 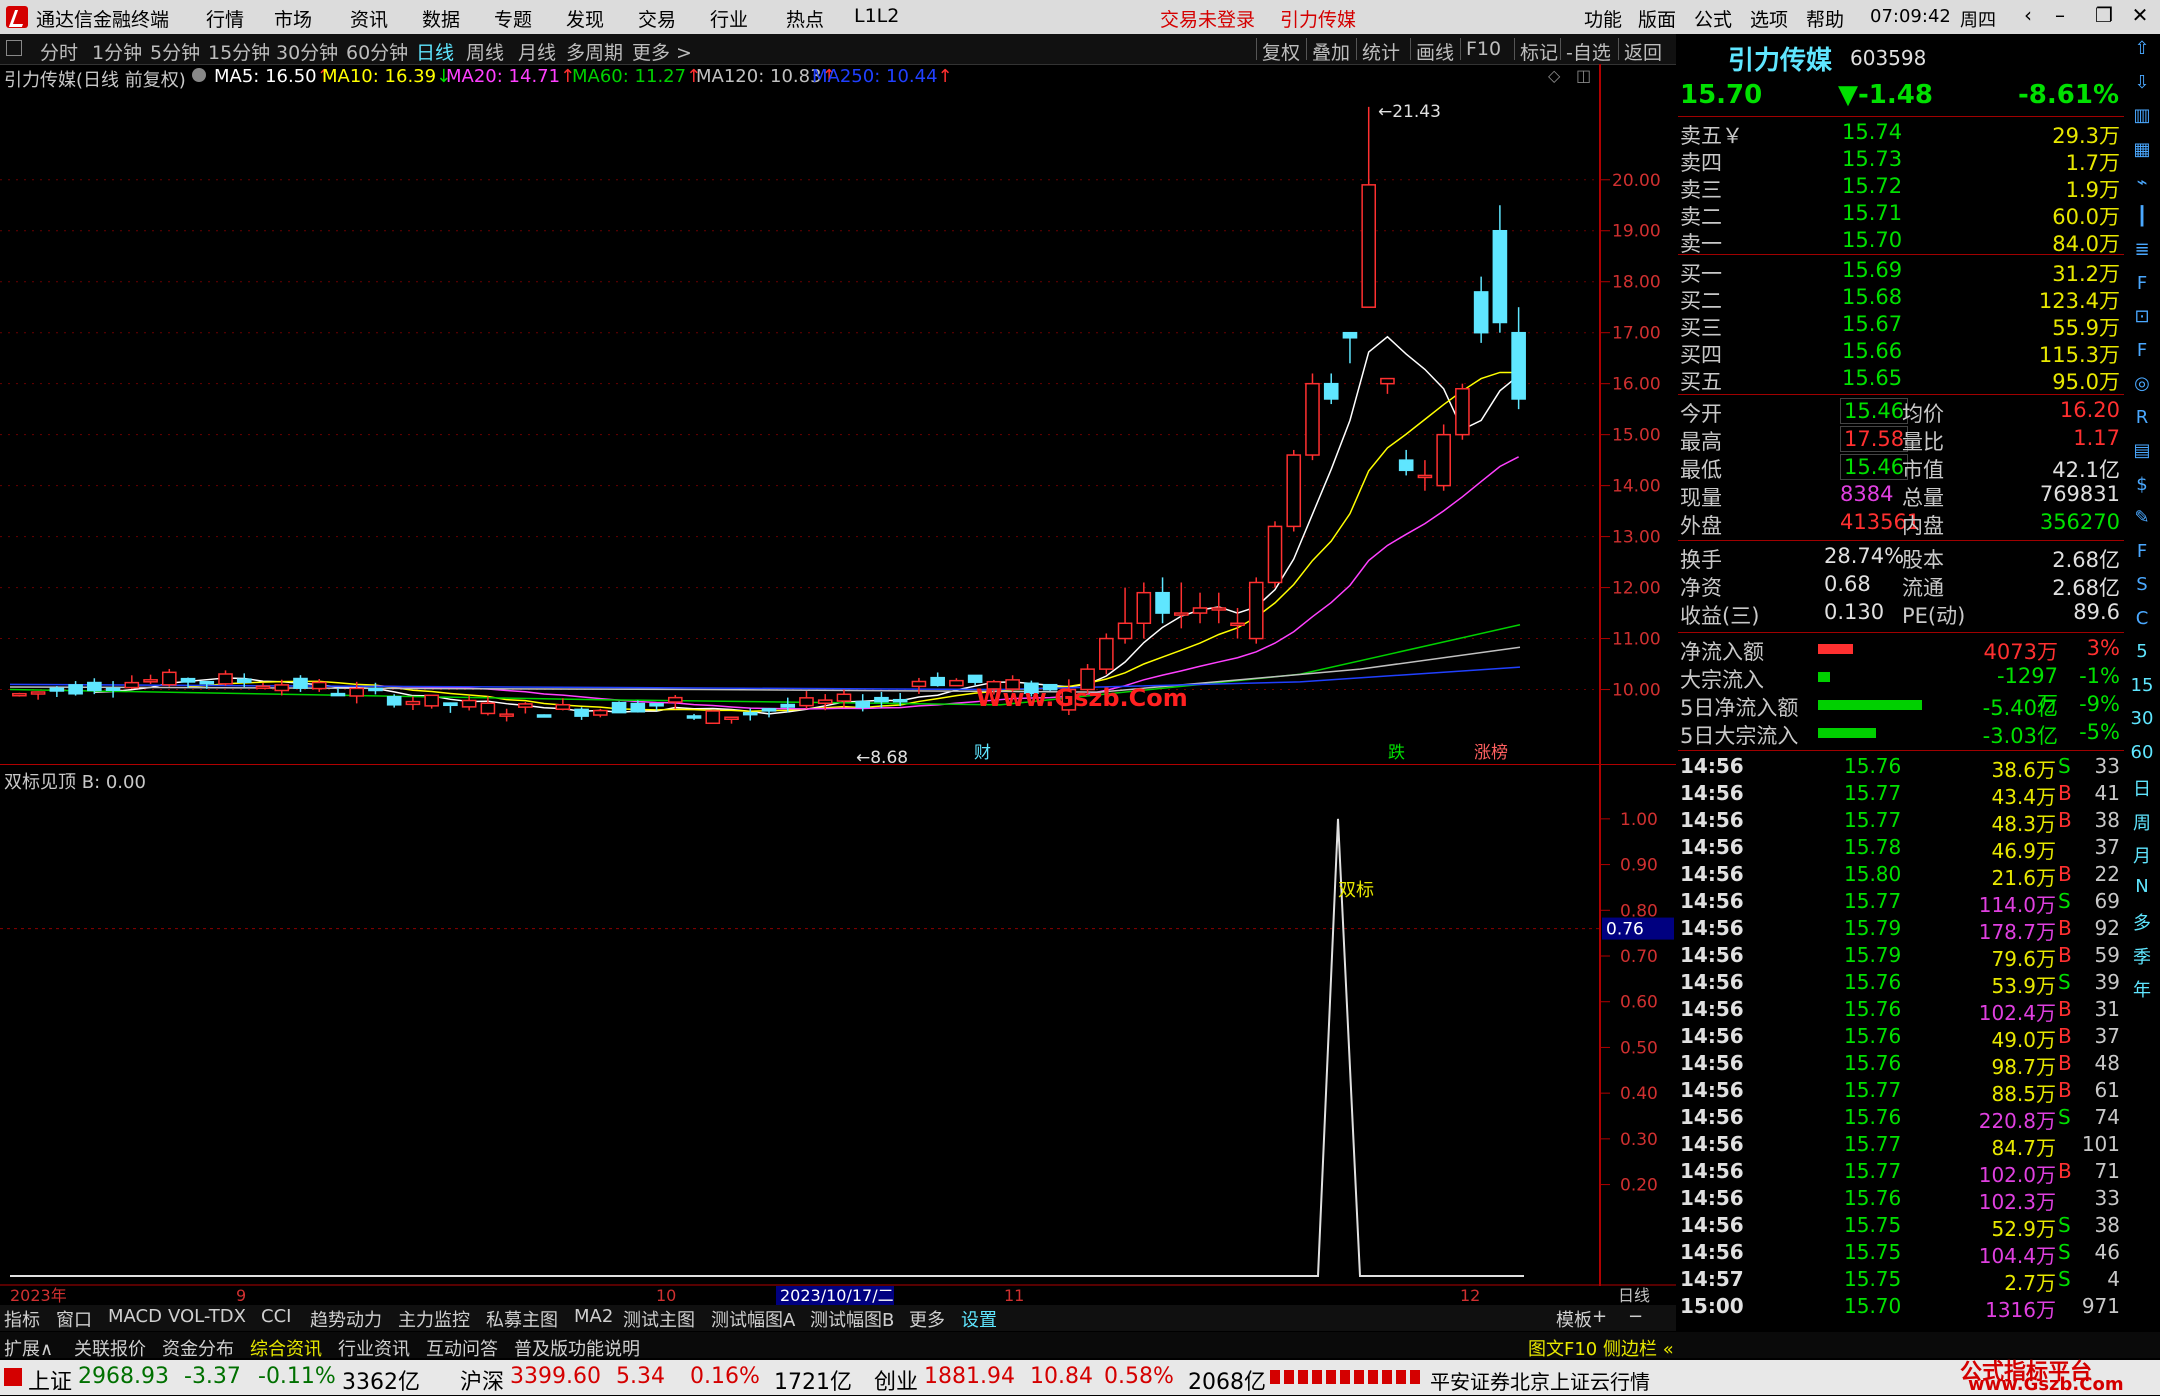 What do you see at coordinates (135, 1316) in the screenshot?
I see `indicator-tab: MACD` at bounding box center [135, 1316].